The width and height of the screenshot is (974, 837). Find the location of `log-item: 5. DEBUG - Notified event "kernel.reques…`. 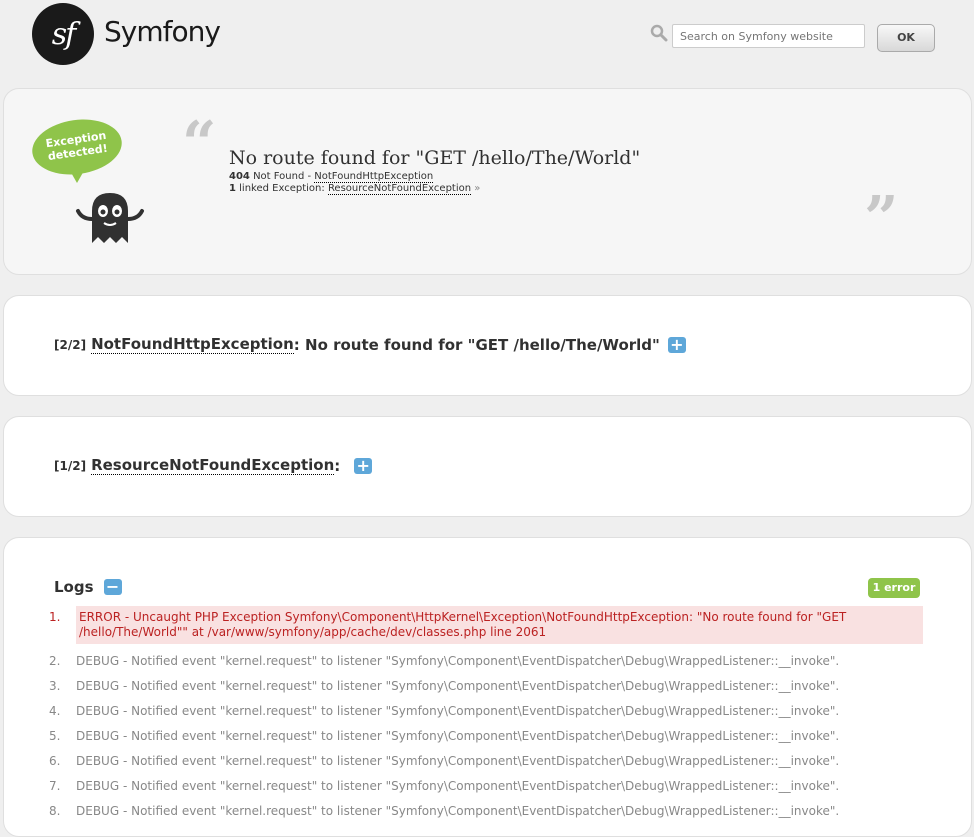

log-item: 5. DEBUG - Notified event "kernel.reques… is located at coordinates (486, 736).